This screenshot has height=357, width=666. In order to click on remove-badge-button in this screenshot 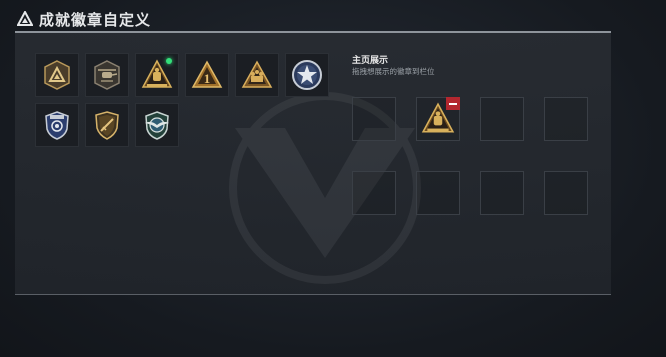, I will do `click(453, 103)`.